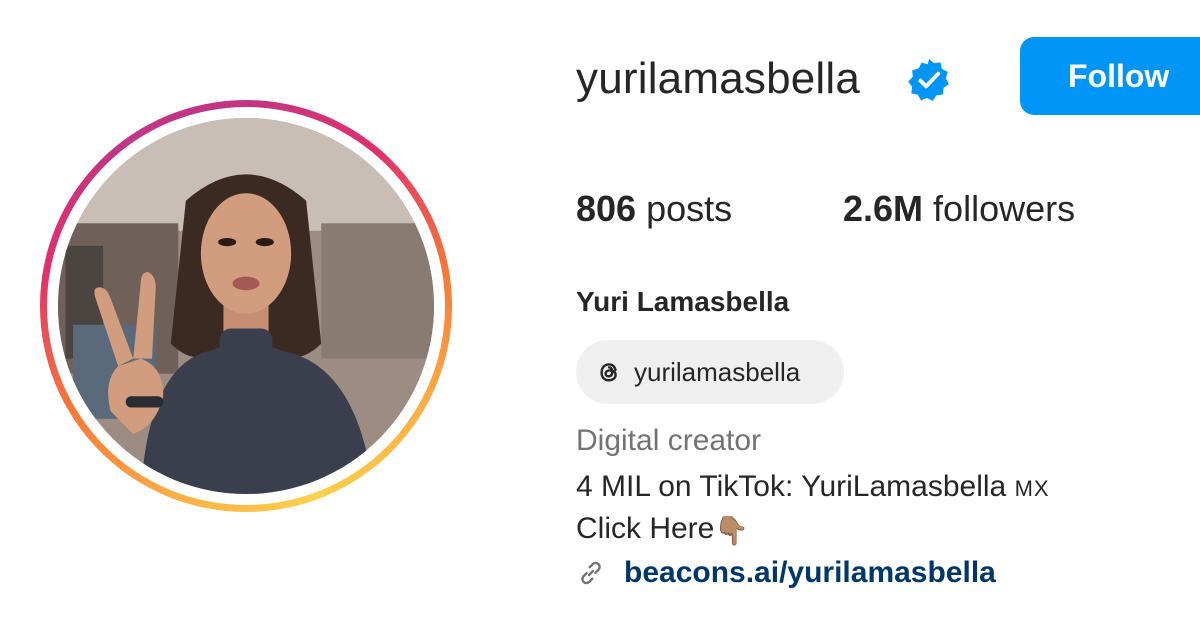 This screenshot has width=1200, height=628. Describe the element at coordinates (1032, 488) in the screenshot. I see `bio-country-code: MX` at that location.